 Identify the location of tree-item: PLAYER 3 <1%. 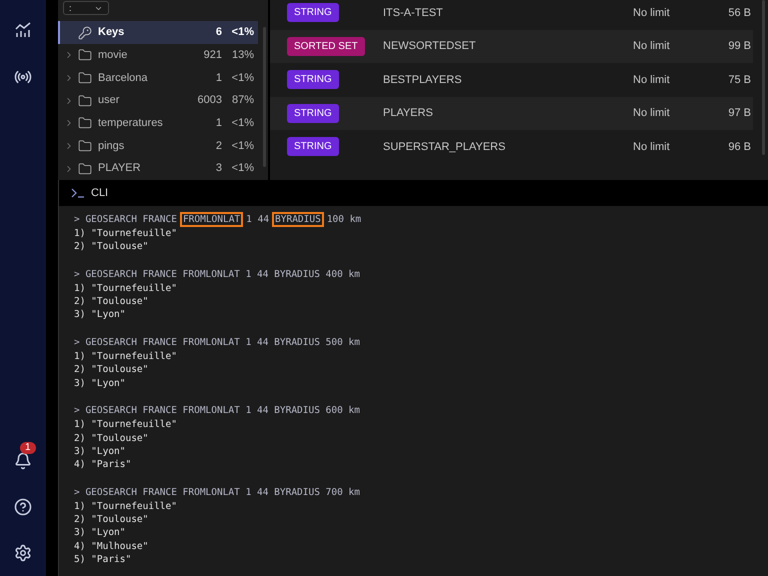
(158, 168).